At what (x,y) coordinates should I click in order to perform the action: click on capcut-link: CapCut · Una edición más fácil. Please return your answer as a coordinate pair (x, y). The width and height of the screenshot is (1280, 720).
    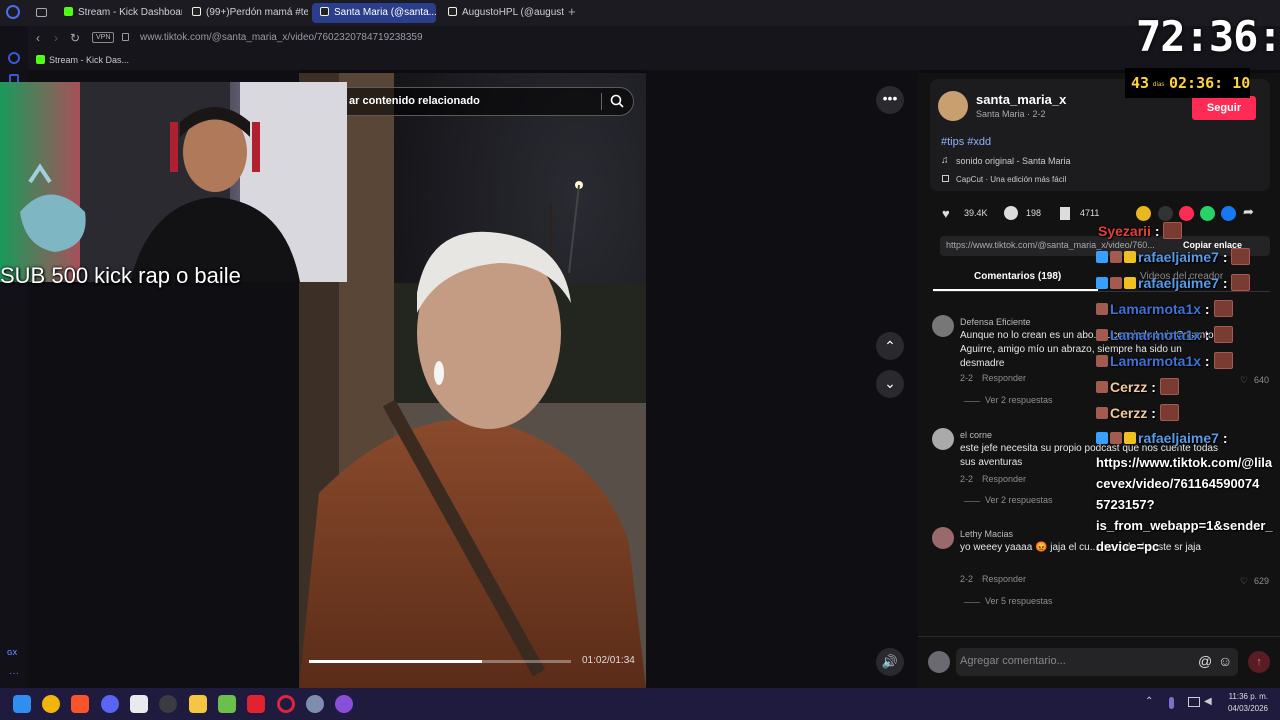
    Looking at the image, I should click on (1011, 179).